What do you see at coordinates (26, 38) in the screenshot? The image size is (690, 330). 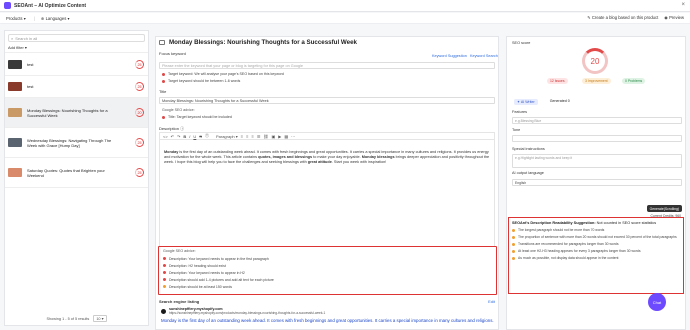 I see `search-placeholder: Search in all` at bounding box center [26, 38].